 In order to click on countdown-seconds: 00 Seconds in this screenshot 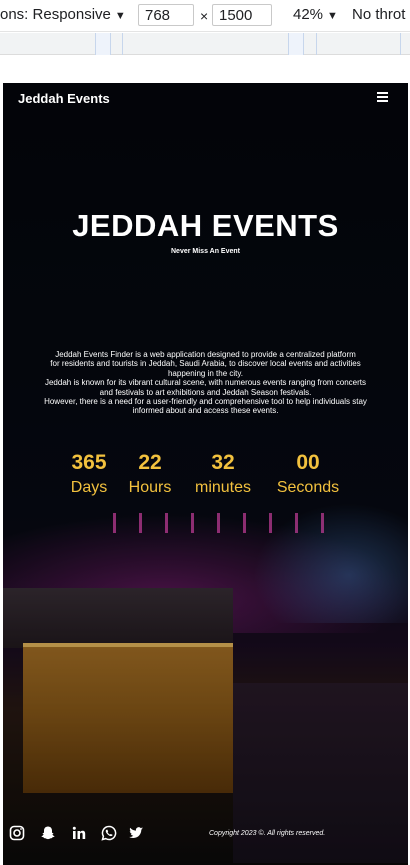, I will do `click(308, 474)`.